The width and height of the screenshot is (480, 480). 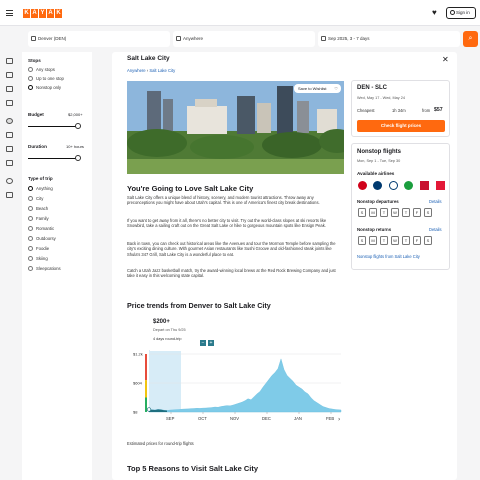 I want to click on sign-in-button: Sign in, so click(x=461, y=13).